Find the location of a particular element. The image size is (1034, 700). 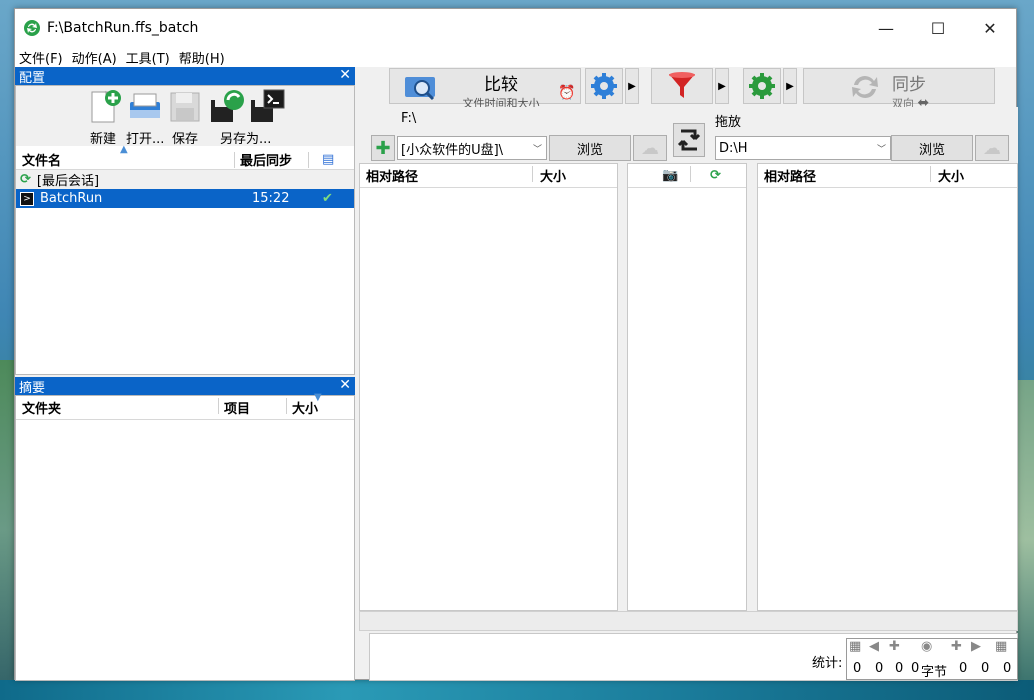

sync-settings-button is located at coordinates (762, 86).